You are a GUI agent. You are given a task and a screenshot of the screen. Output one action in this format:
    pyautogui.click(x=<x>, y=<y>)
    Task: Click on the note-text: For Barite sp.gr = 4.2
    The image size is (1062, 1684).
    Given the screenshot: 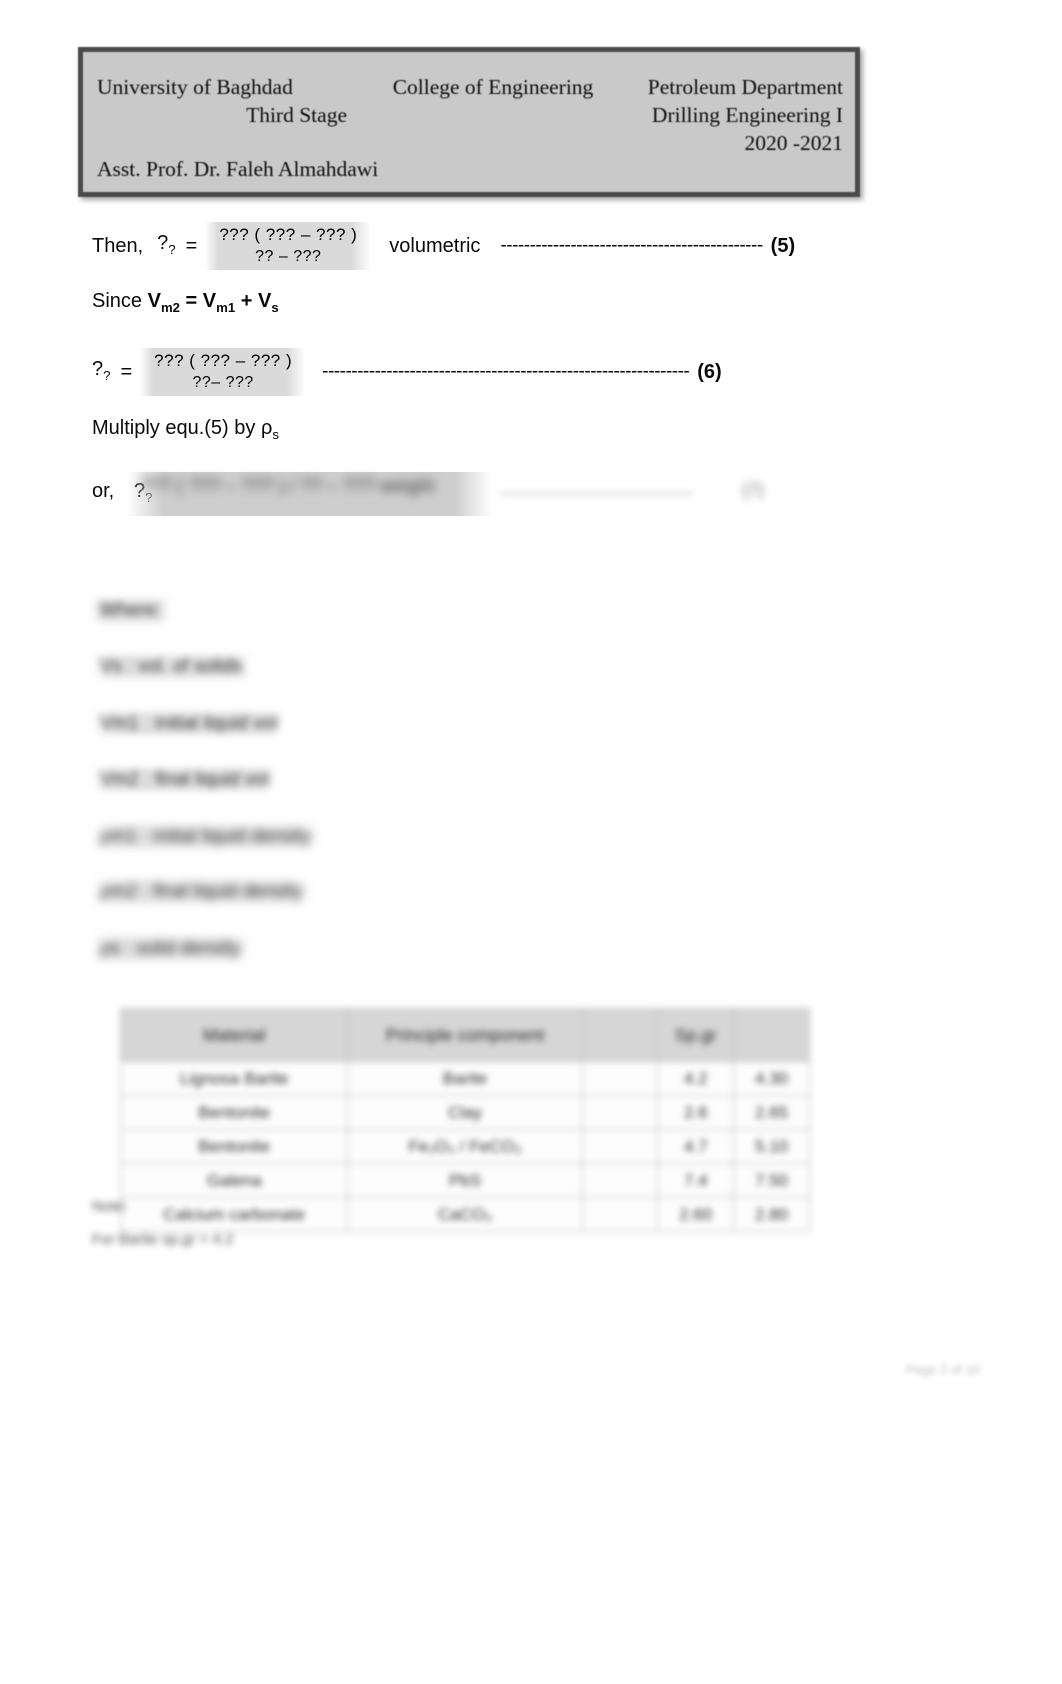 What is the action you would take?
    pyautogui.click(x=163, y=1239)
    